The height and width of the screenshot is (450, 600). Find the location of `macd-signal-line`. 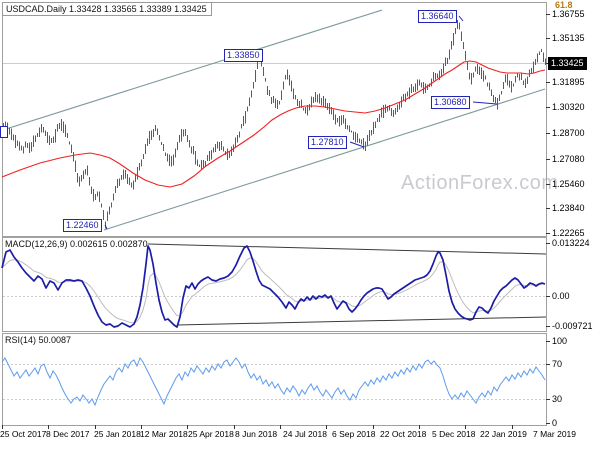

macd-signal-line is located at coordinates (273, 290).